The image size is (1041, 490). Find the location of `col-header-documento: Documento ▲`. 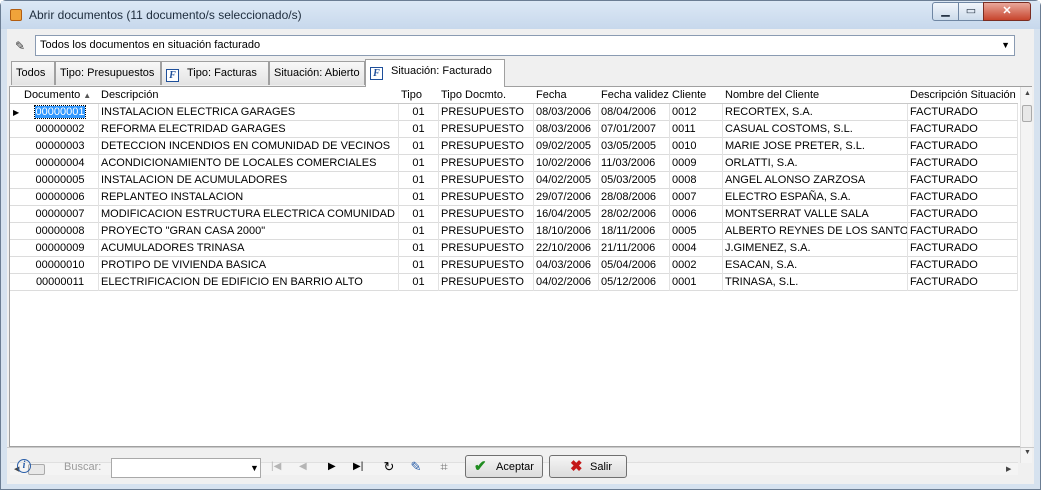

col-header-documento: Documento ▲ is located at coordinates (60, 95).